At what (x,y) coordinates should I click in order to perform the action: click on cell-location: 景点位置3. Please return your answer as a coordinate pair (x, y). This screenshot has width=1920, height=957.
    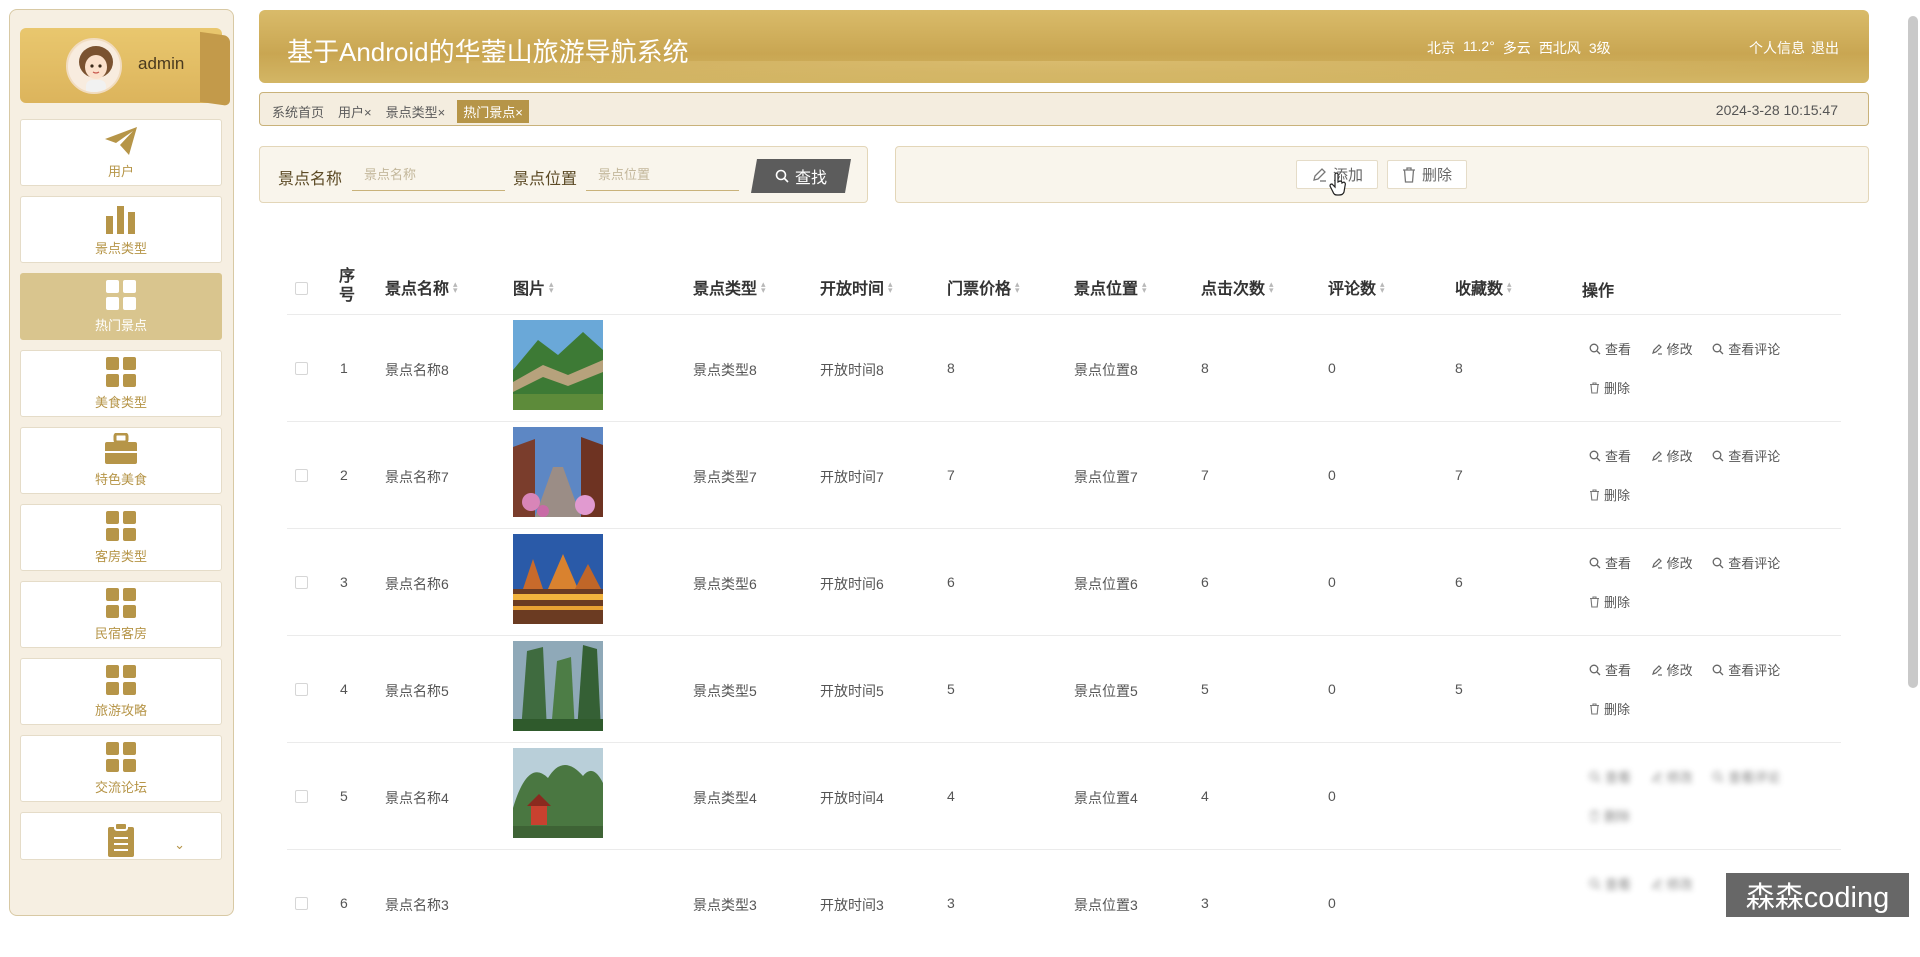
    Looking at the image, I should click on (1106, 905).